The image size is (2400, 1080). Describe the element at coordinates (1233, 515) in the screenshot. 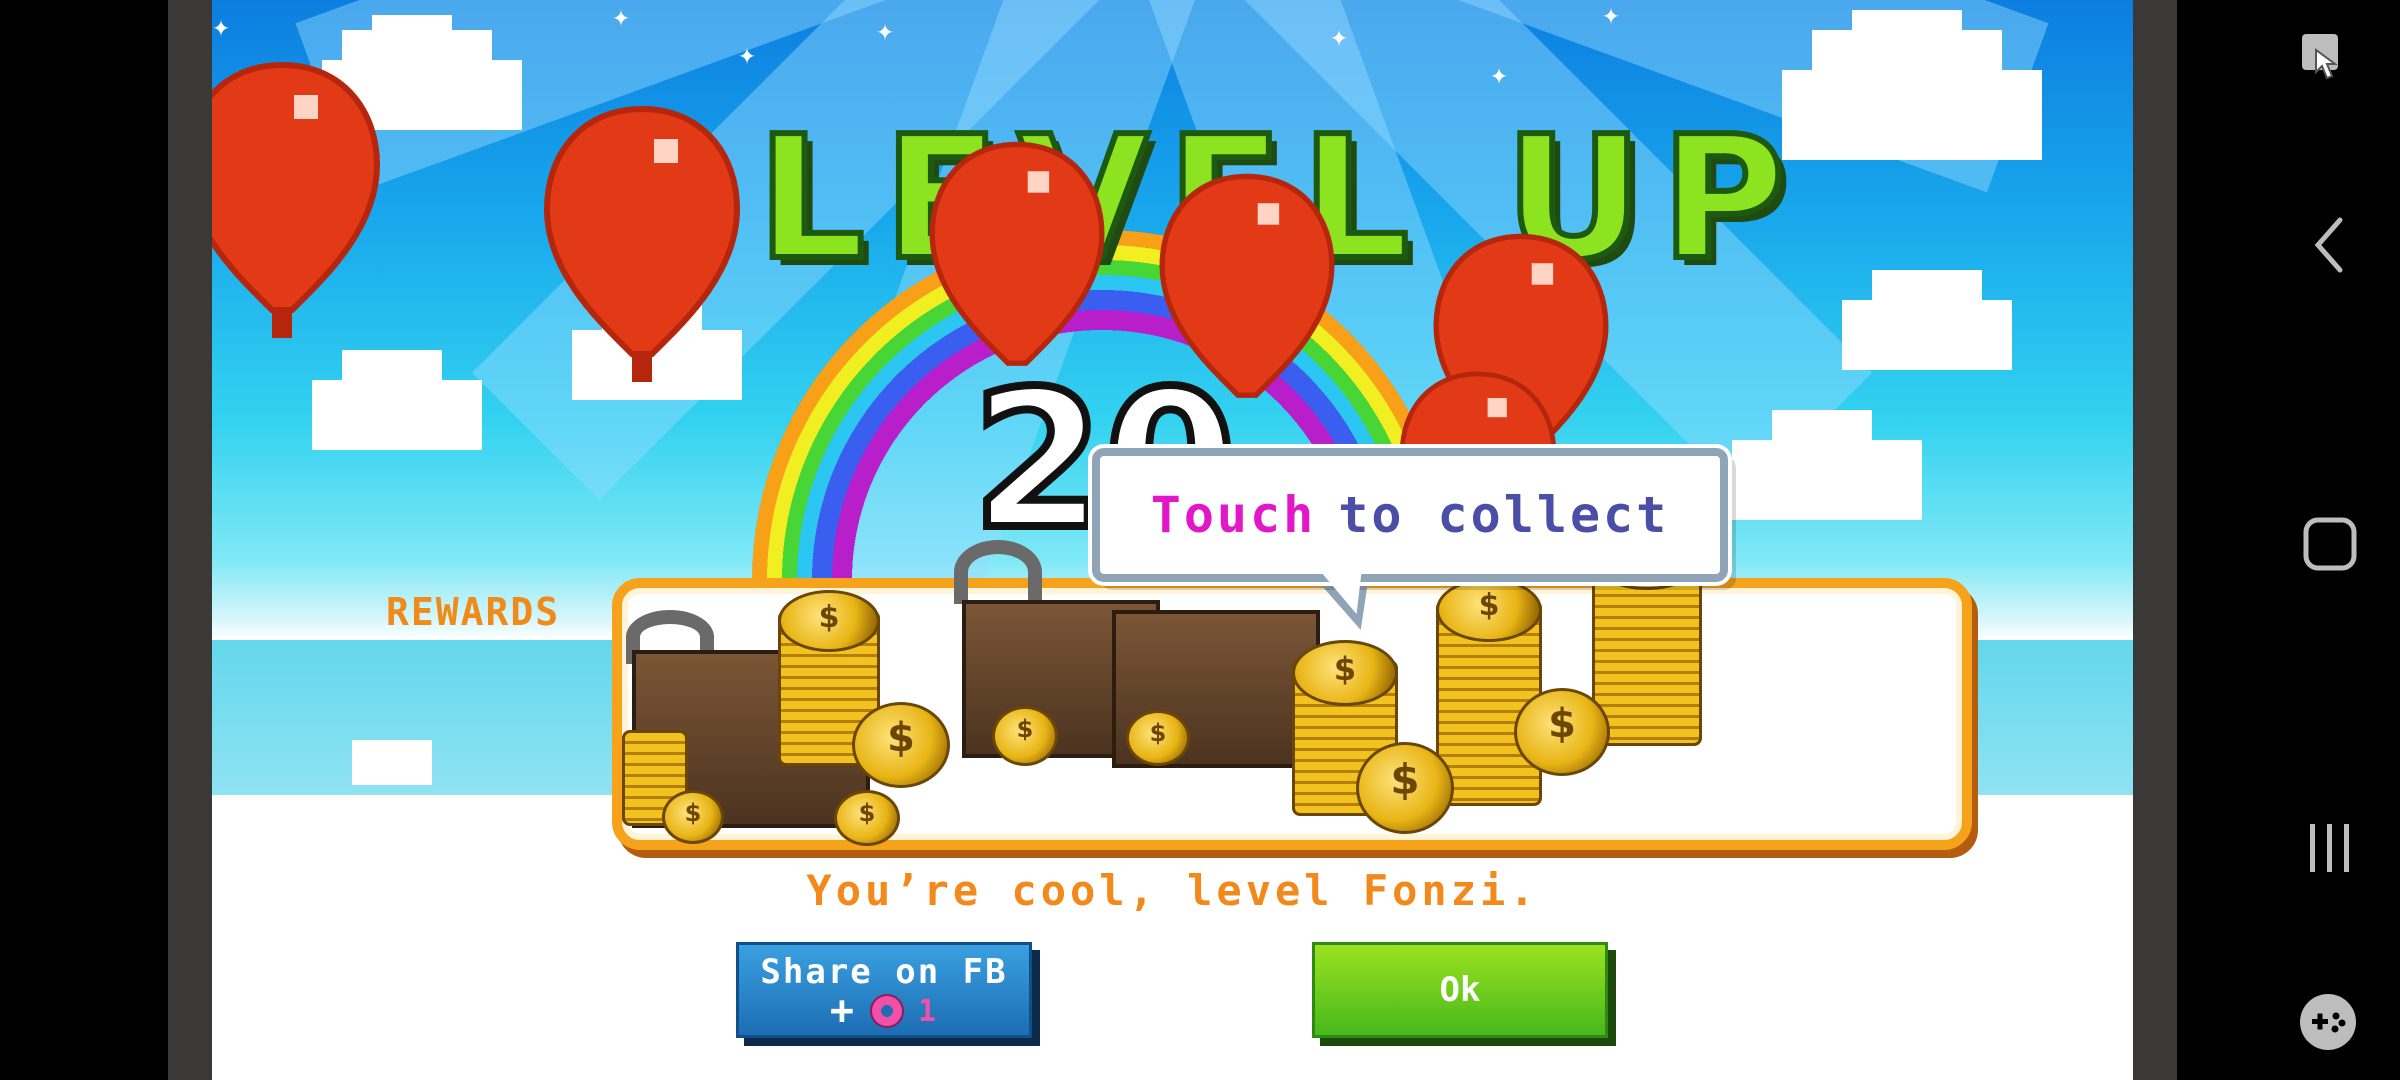

I see `bubble-highlight-text: Touch` at that location.